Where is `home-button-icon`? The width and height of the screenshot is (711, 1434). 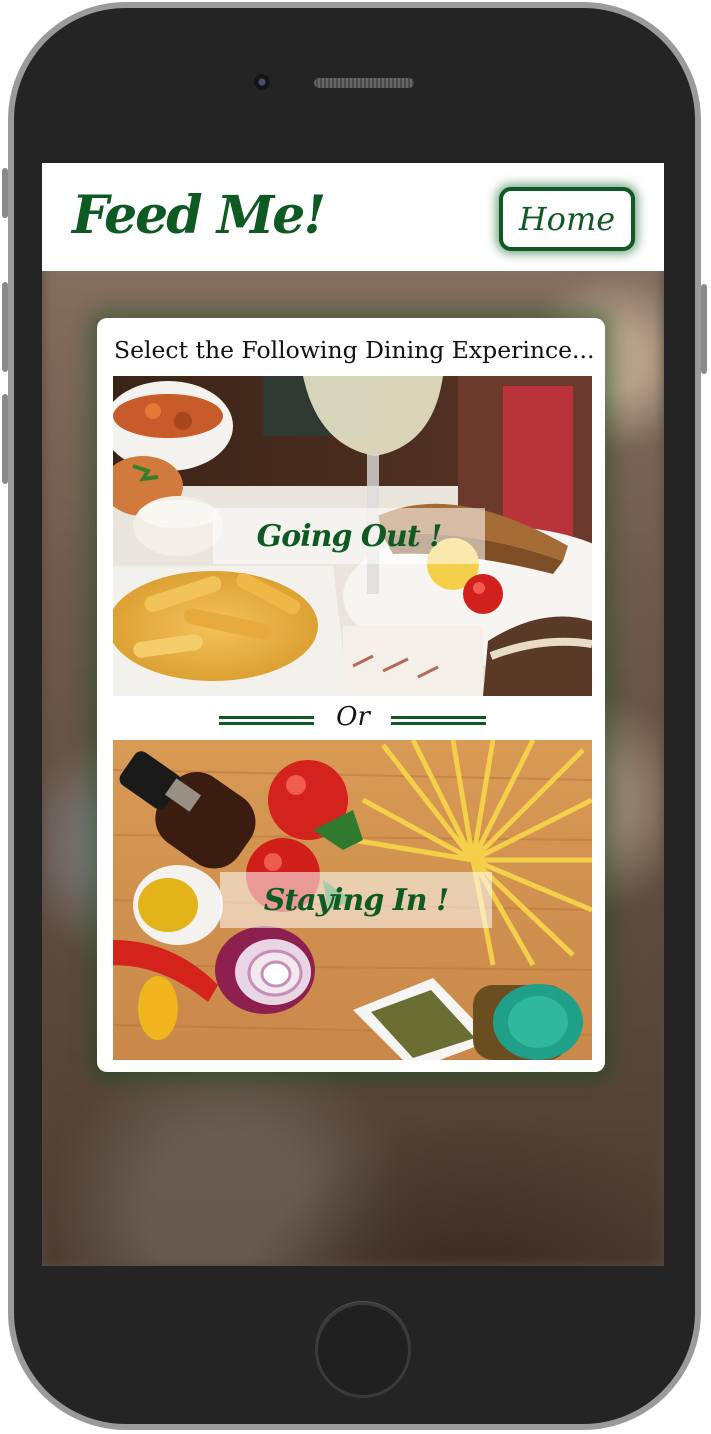
home-button-icon is located at coordinates (363, 1350).